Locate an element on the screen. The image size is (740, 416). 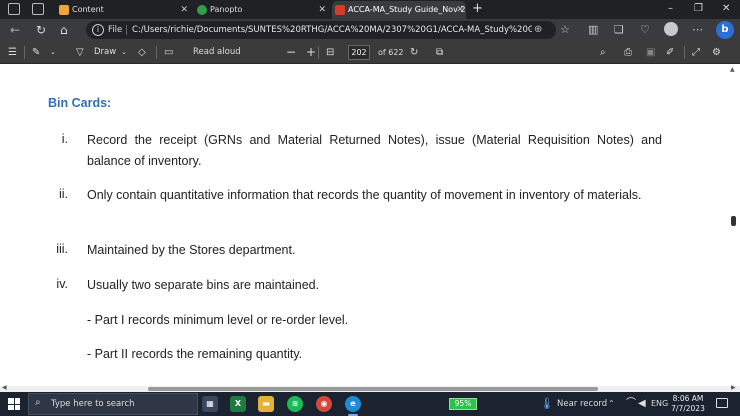
page-total: of 622 is located at coordinates (391, 52).